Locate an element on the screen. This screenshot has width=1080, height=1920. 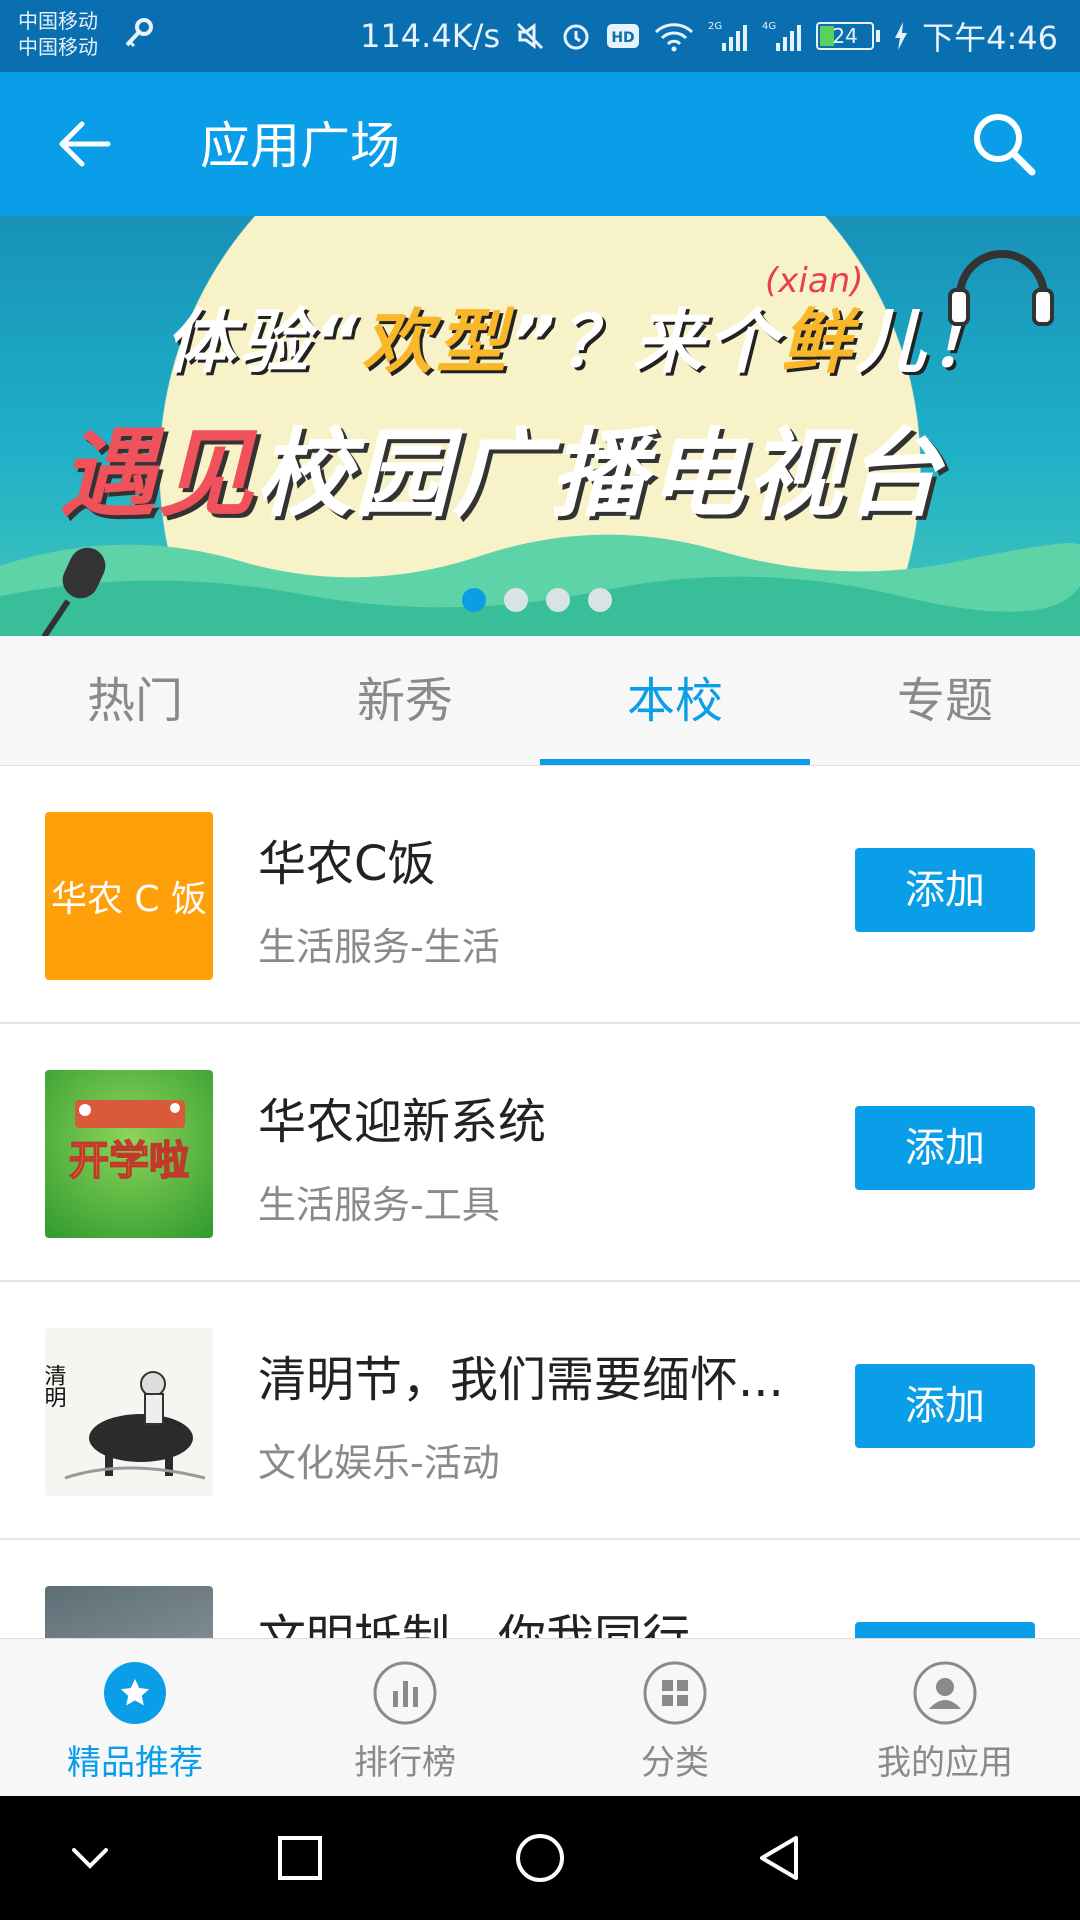
nav-label: 分类 is located at coordinates (675, 1763).